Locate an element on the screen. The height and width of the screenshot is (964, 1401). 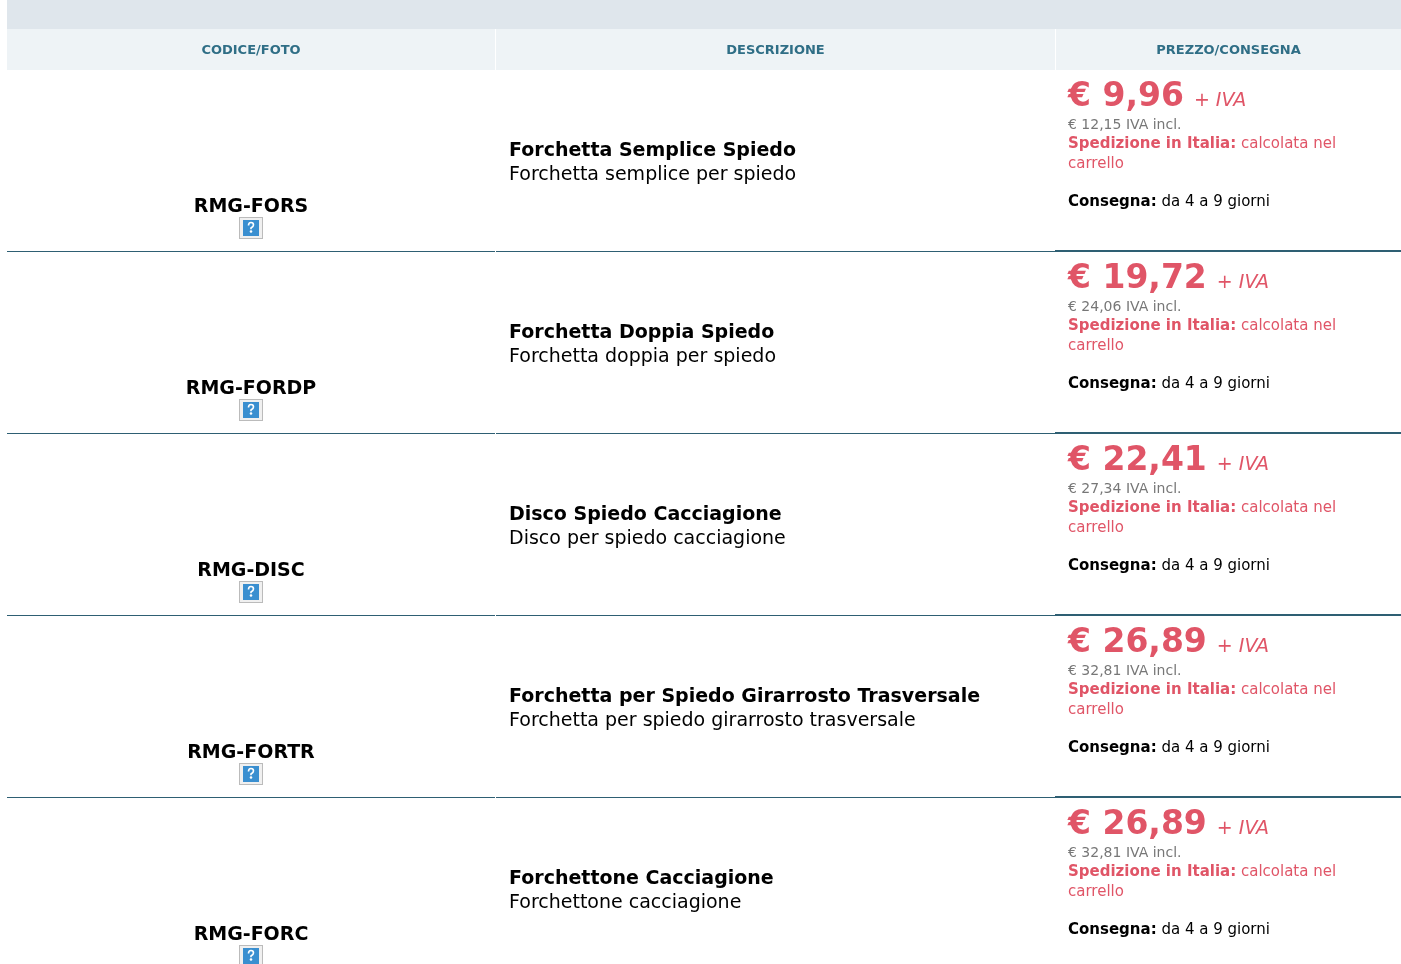
price-with-vat: € 12,15 IVA incl. is located at coordinates (1125, 124).